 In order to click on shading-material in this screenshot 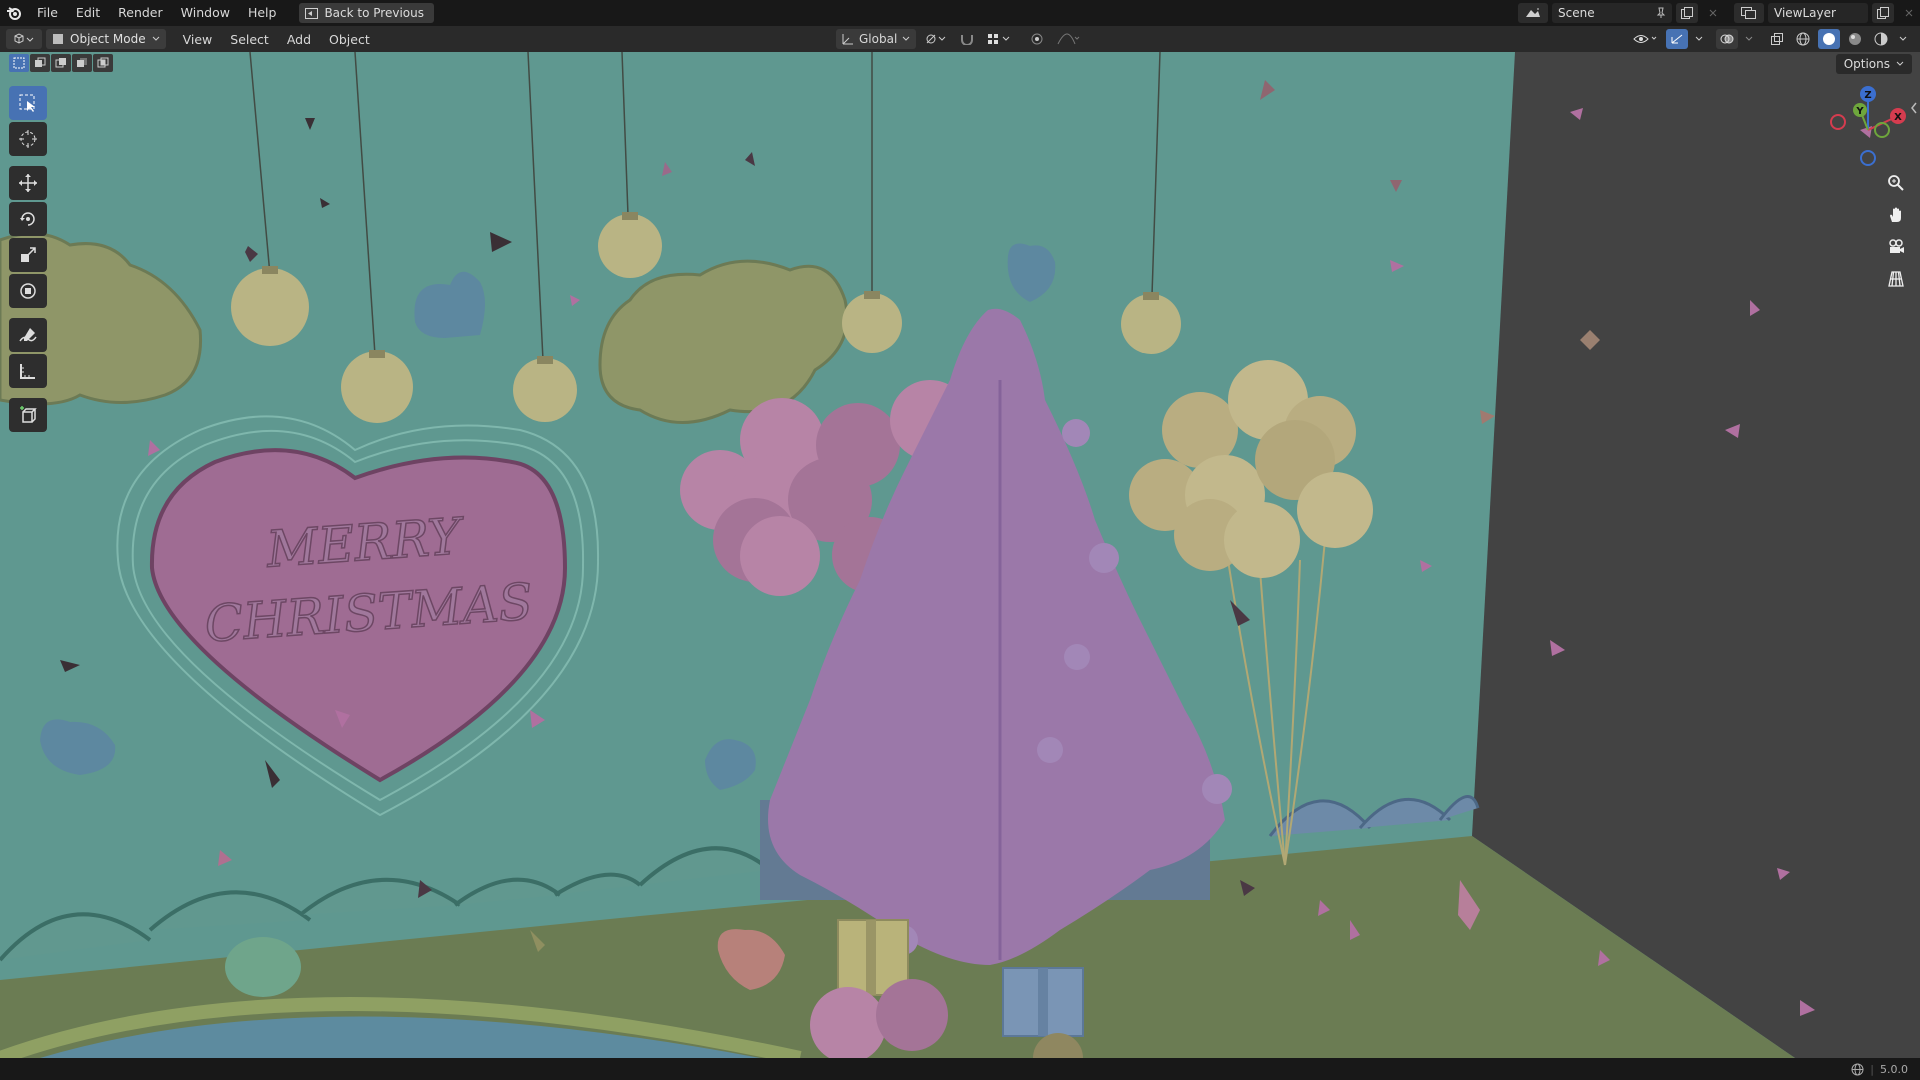, I will do `click(1855, 39)`.